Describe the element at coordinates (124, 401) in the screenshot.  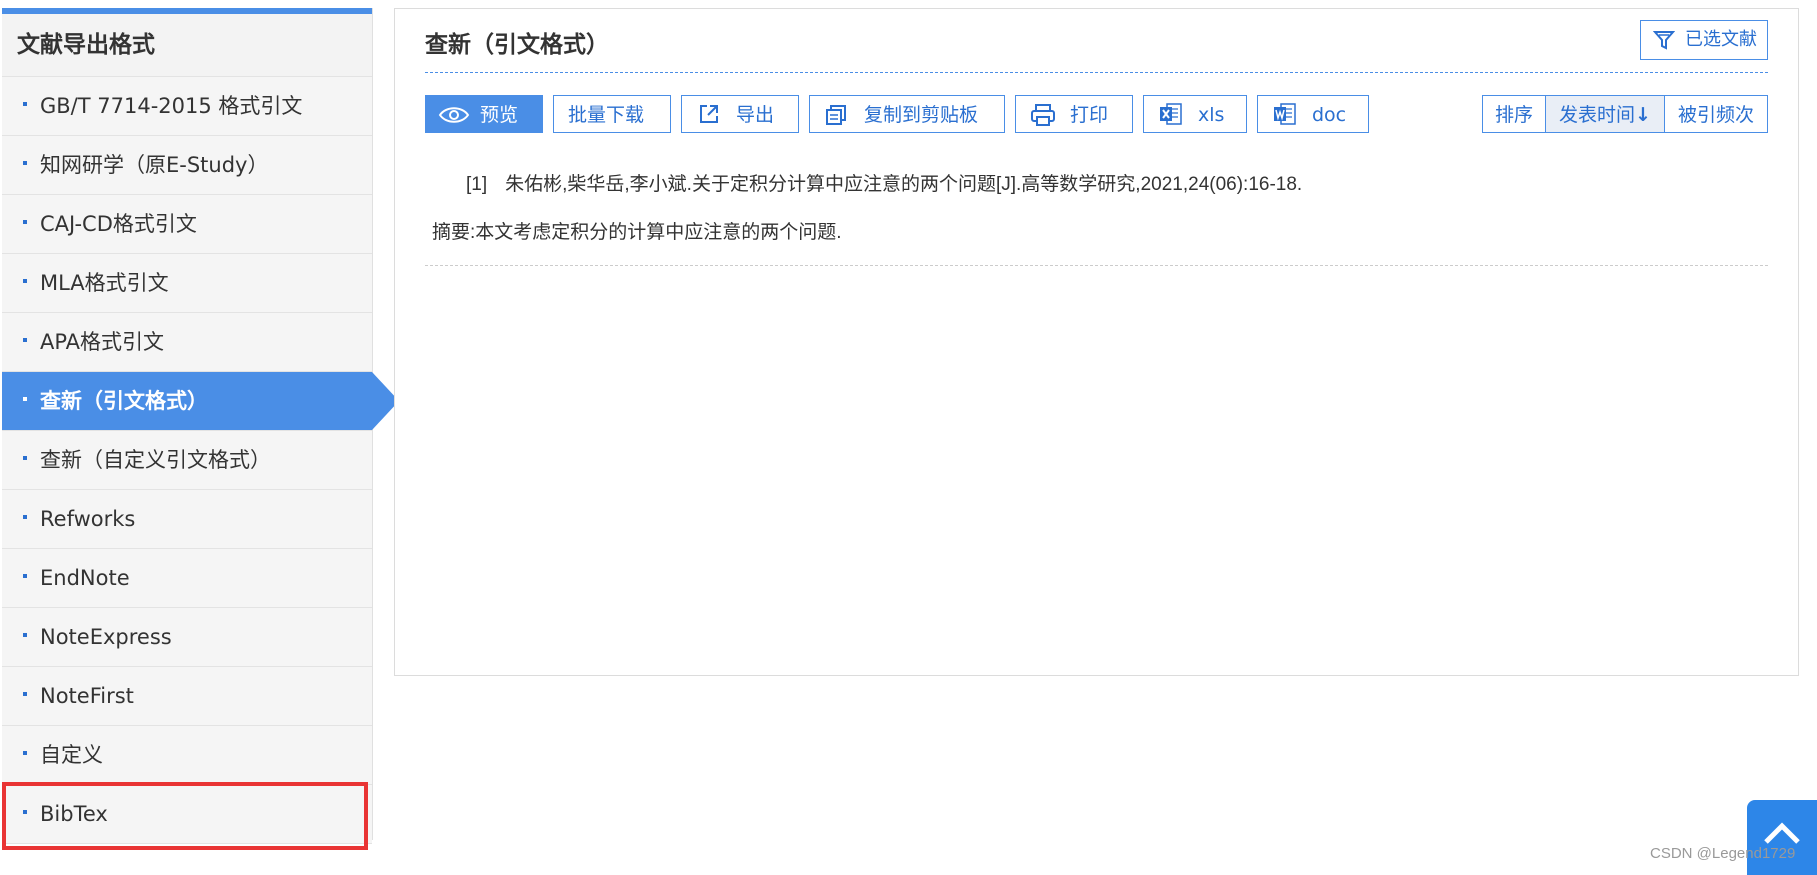
I see `sidebar-item-label: 查新（引文格式）` at that location.